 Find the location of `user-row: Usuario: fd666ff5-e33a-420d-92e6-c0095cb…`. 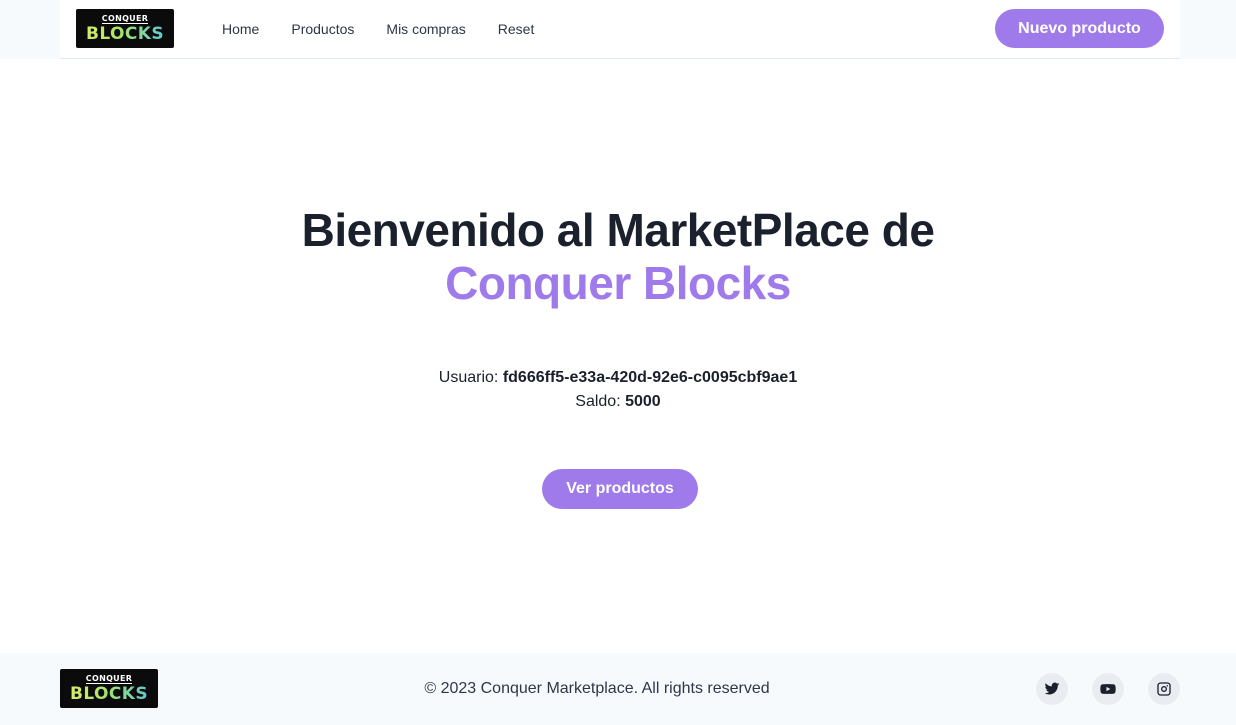

user-row: Usuario: fd666ff5-e33a-420d-92e6-c0095cb… is located at coordinates (618, 378).